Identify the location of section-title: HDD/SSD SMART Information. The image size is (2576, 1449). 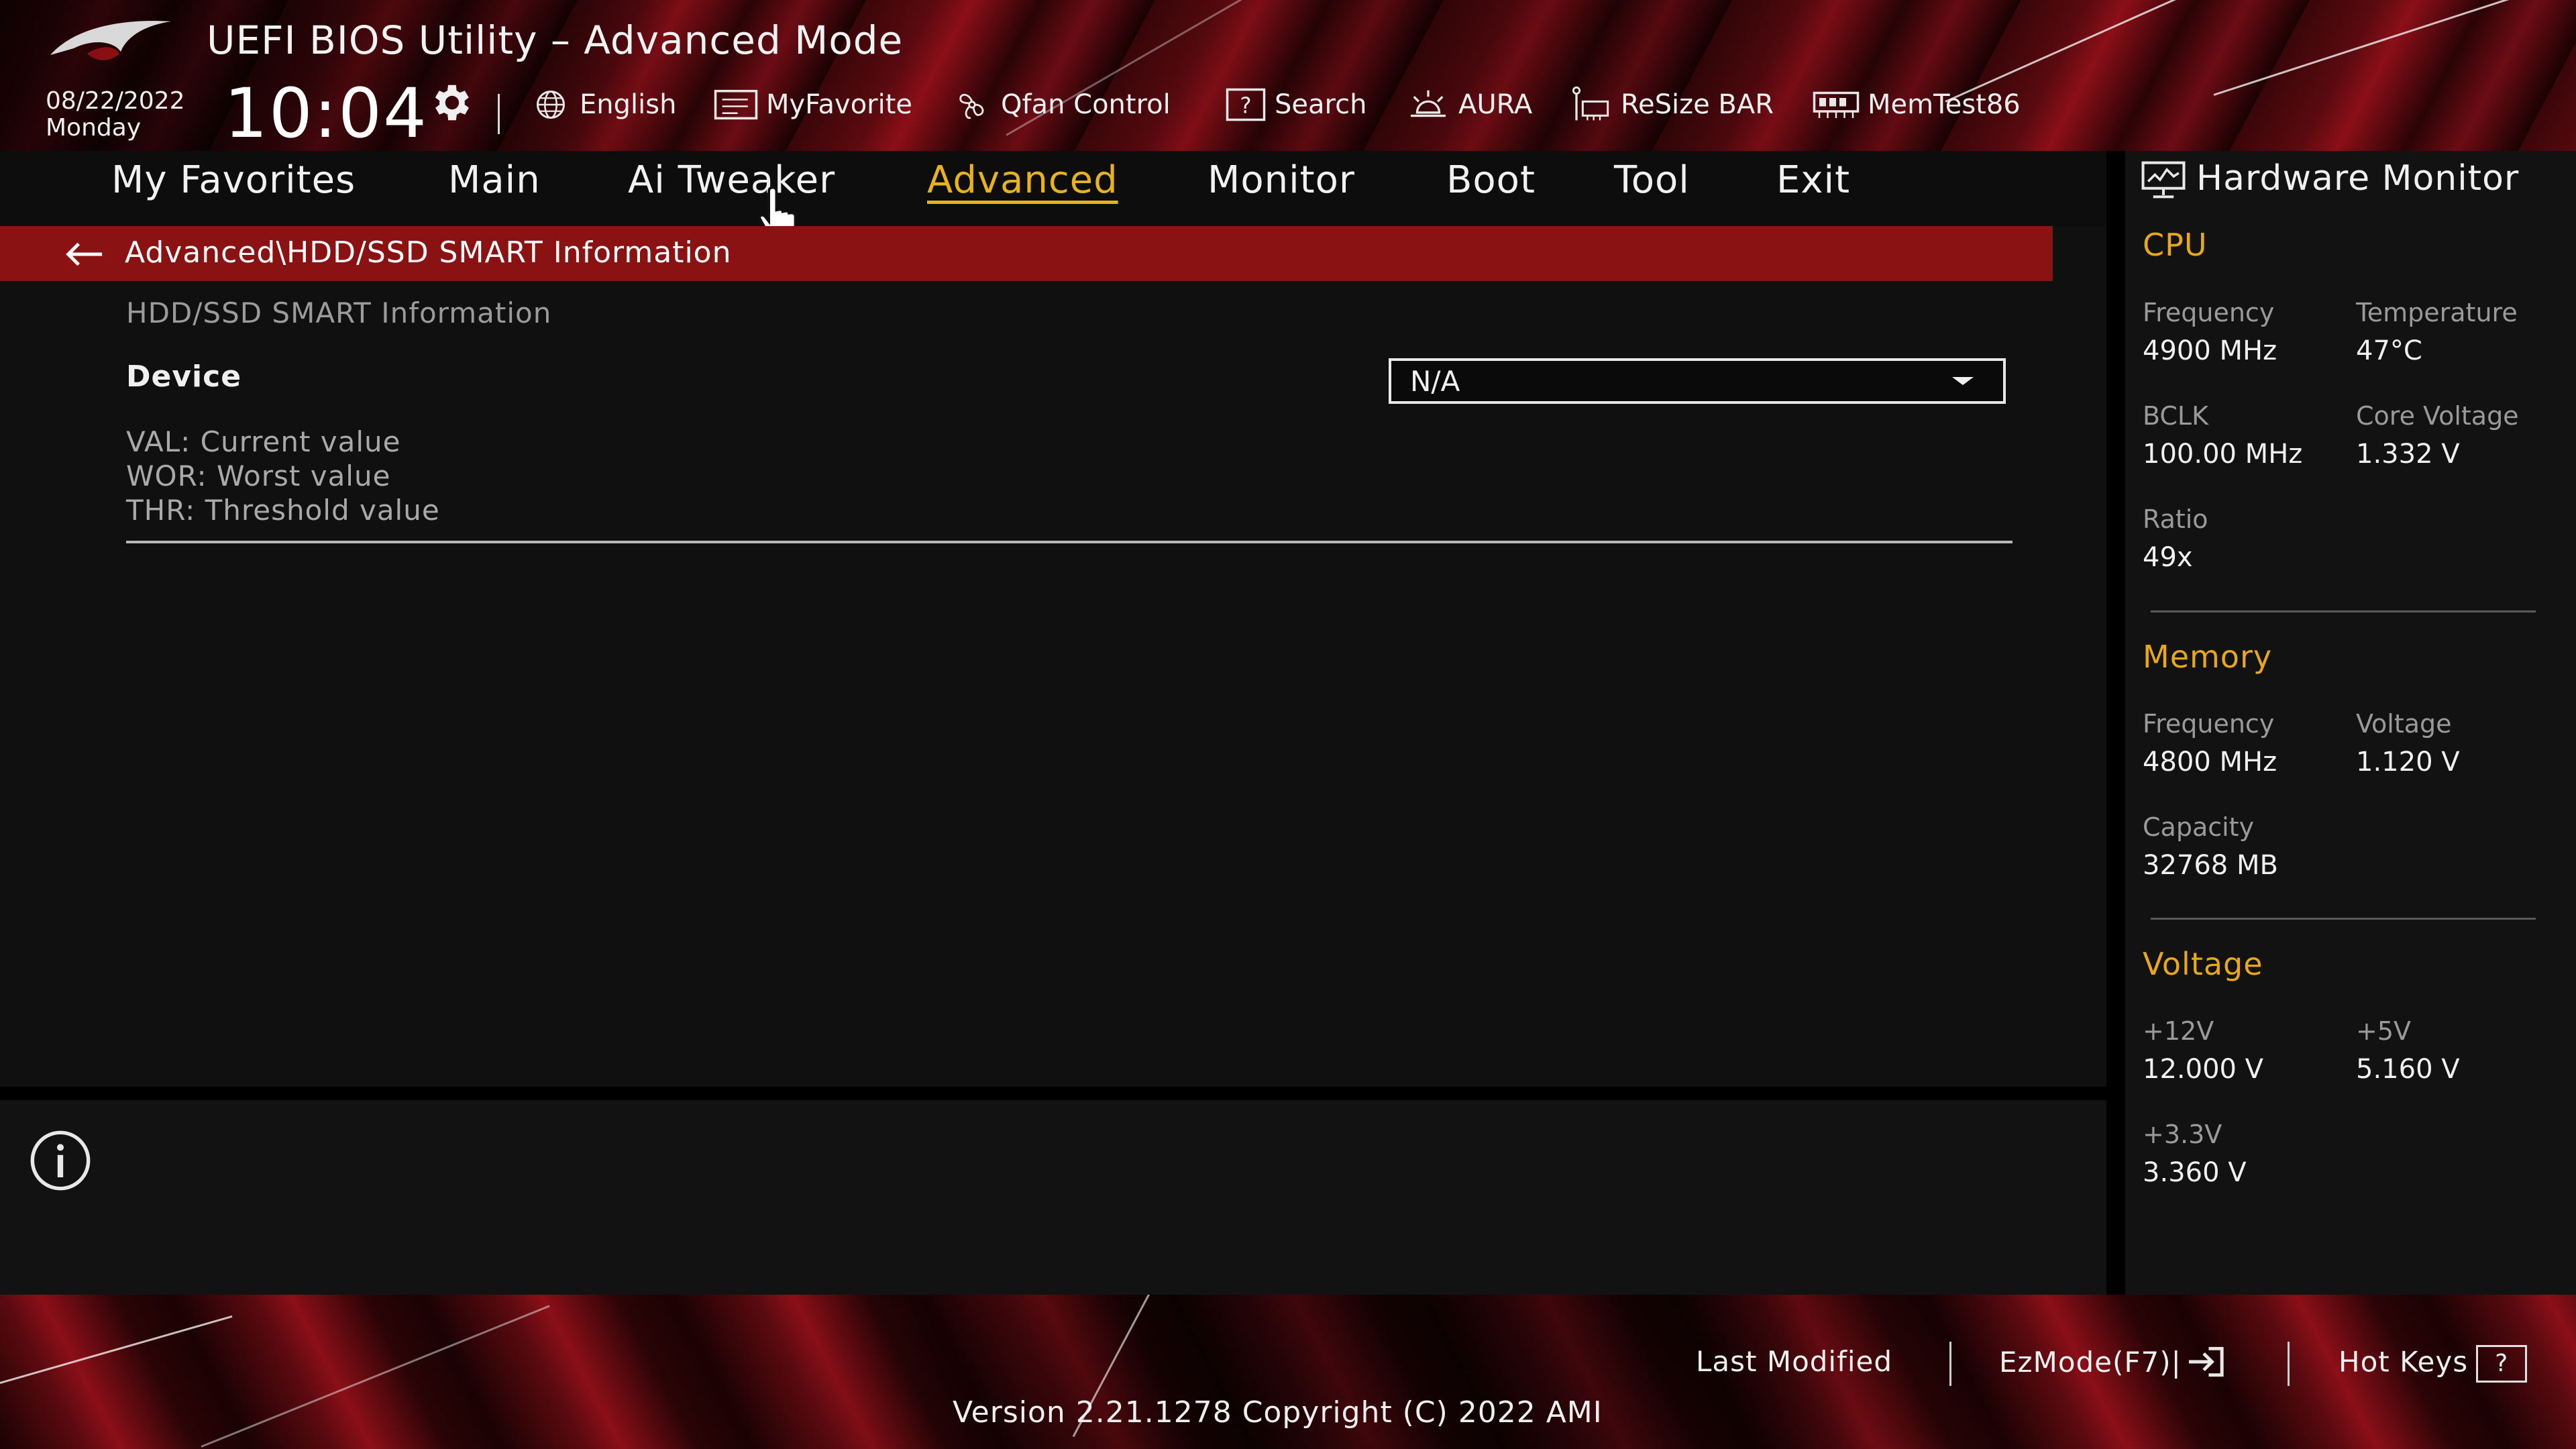
(339, 313).